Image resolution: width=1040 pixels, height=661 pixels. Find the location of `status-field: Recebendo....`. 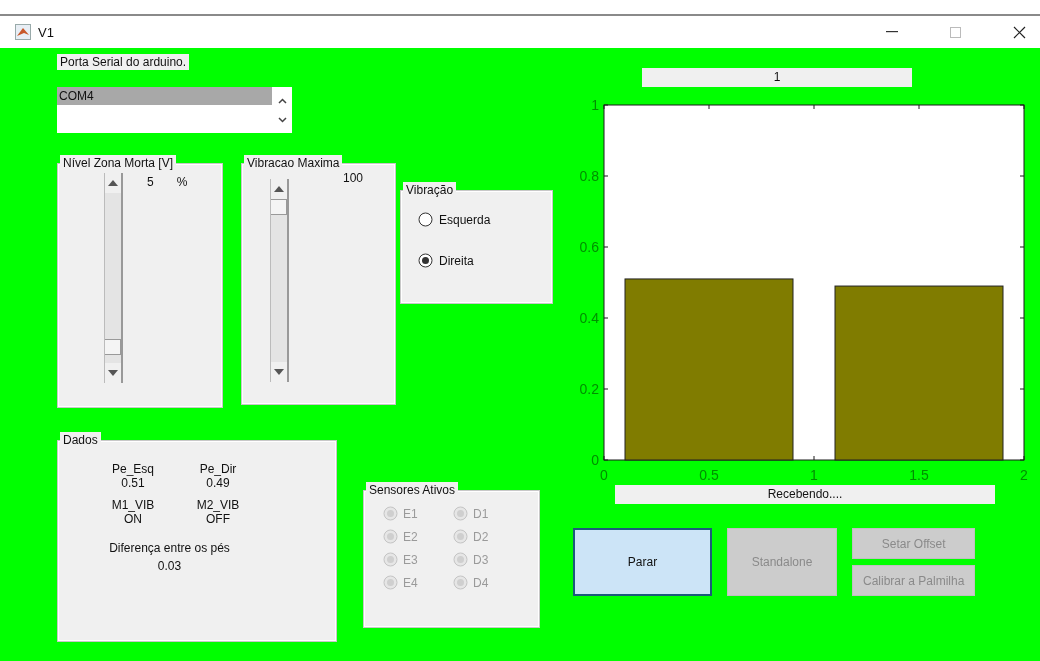

status-field: Recebendo.... is located at coordinates (805, 494).